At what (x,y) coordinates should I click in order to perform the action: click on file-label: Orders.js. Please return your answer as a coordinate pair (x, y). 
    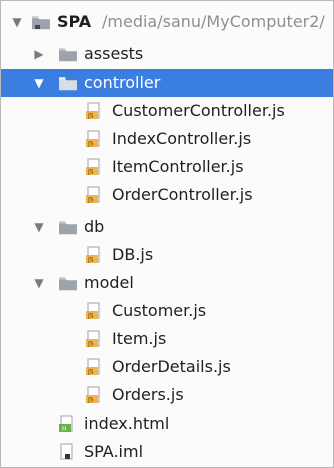
    Looking at the image, I should click on (148, 394).